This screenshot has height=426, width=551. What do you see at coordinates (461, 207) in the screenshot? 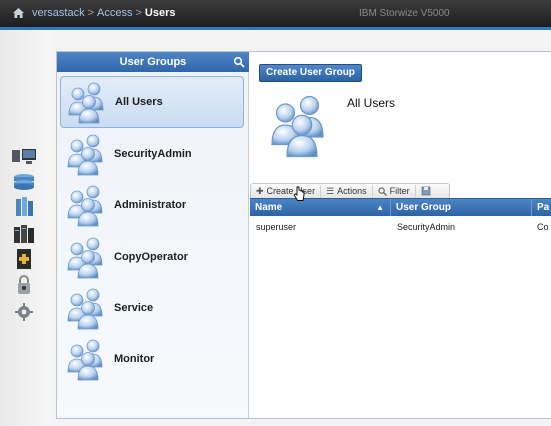
I see `column-header-user-group: User Group` at bounding box center [461, 207].